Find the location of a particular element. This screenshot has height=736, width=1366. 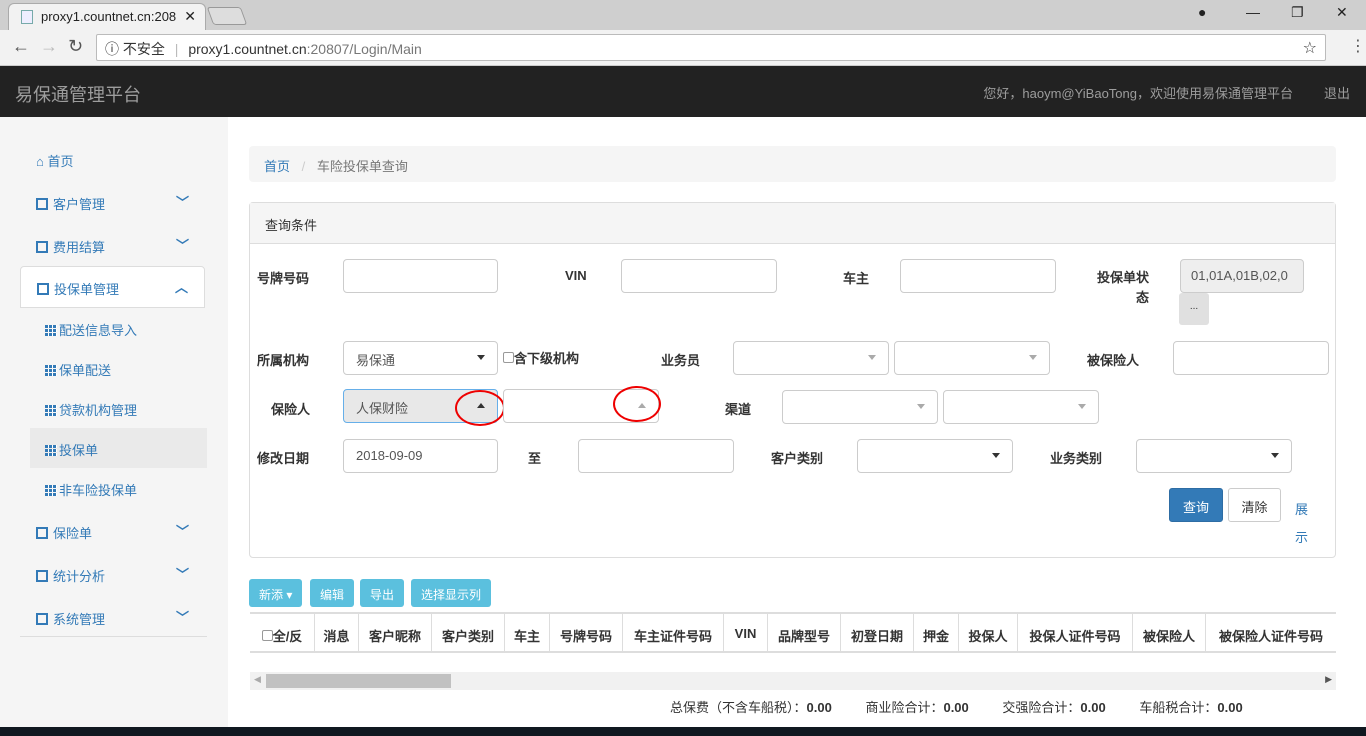

sidebar-sub-proposal: 投保单 is located at coordinates (118, 448).